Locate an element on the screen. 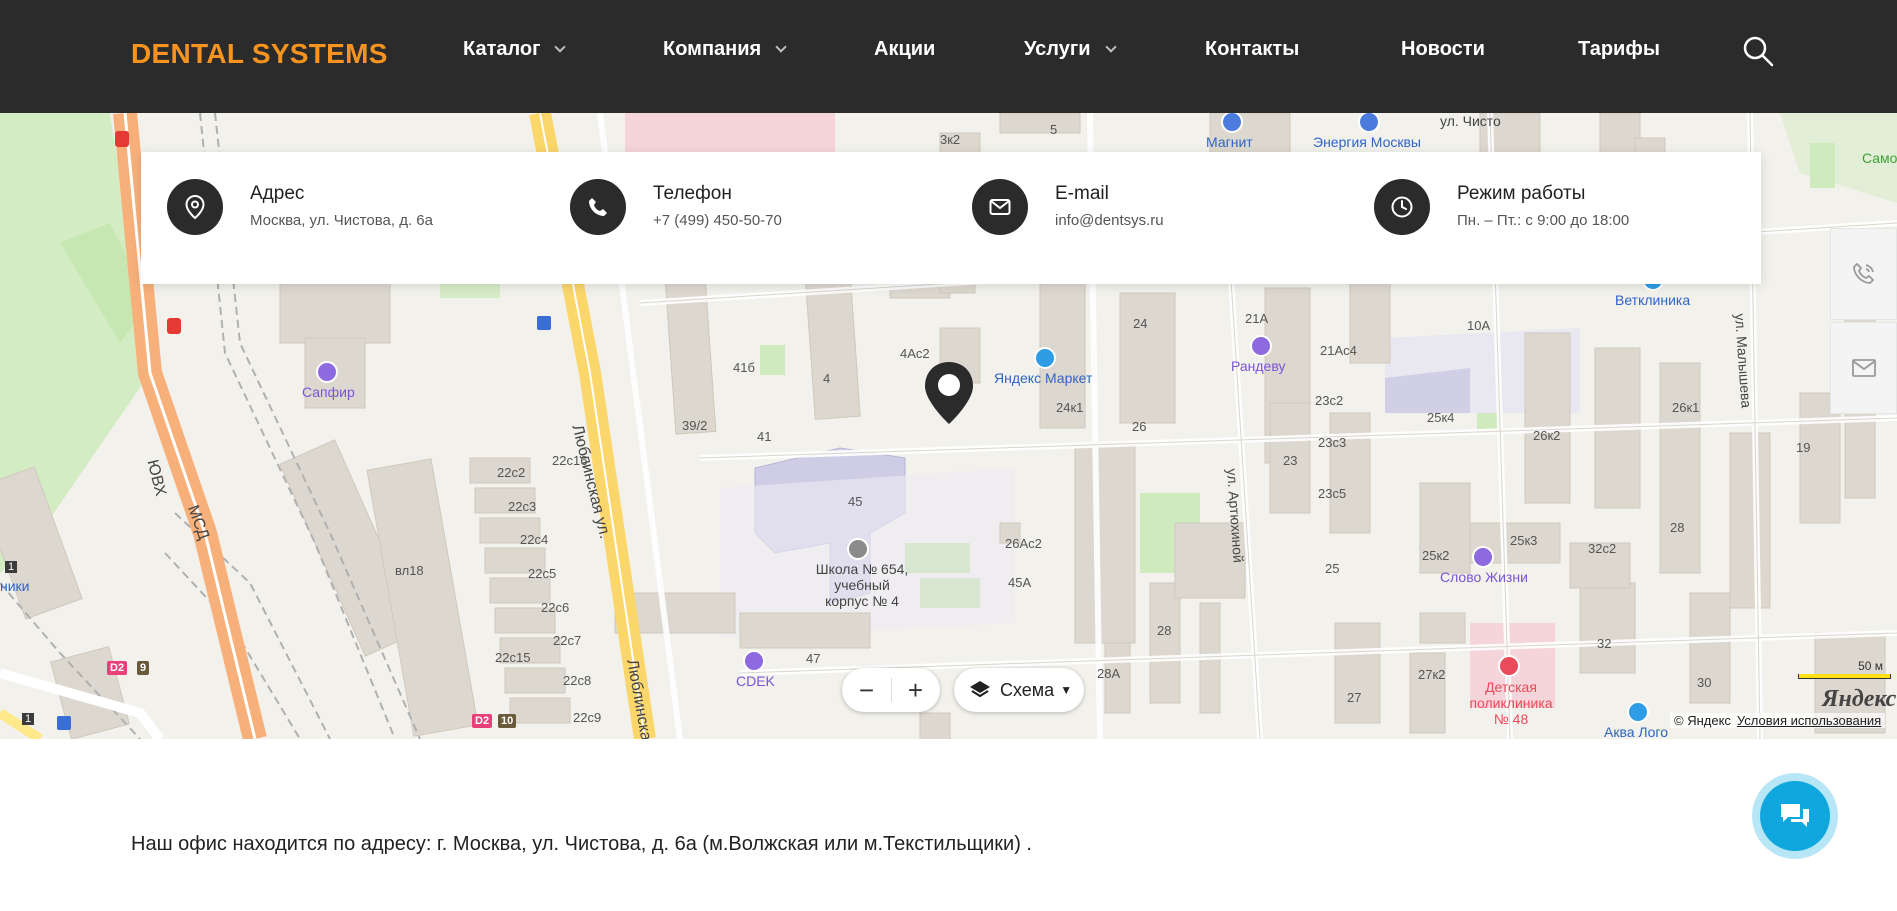  building-label: 22с6 is located at coordinates (555, 607).